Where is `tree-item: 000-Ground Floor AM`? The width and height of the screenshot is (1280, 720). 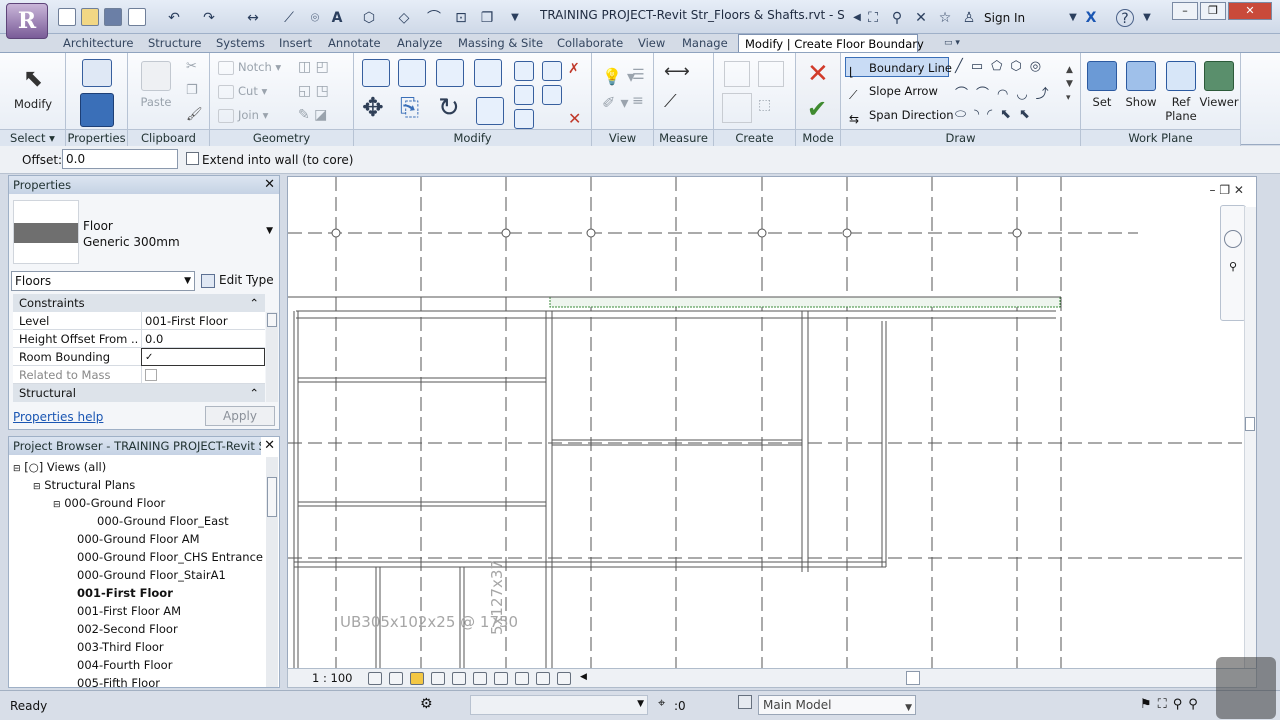 tree-item: 000-Ground Floor AM is located at coordinates (138, 539).